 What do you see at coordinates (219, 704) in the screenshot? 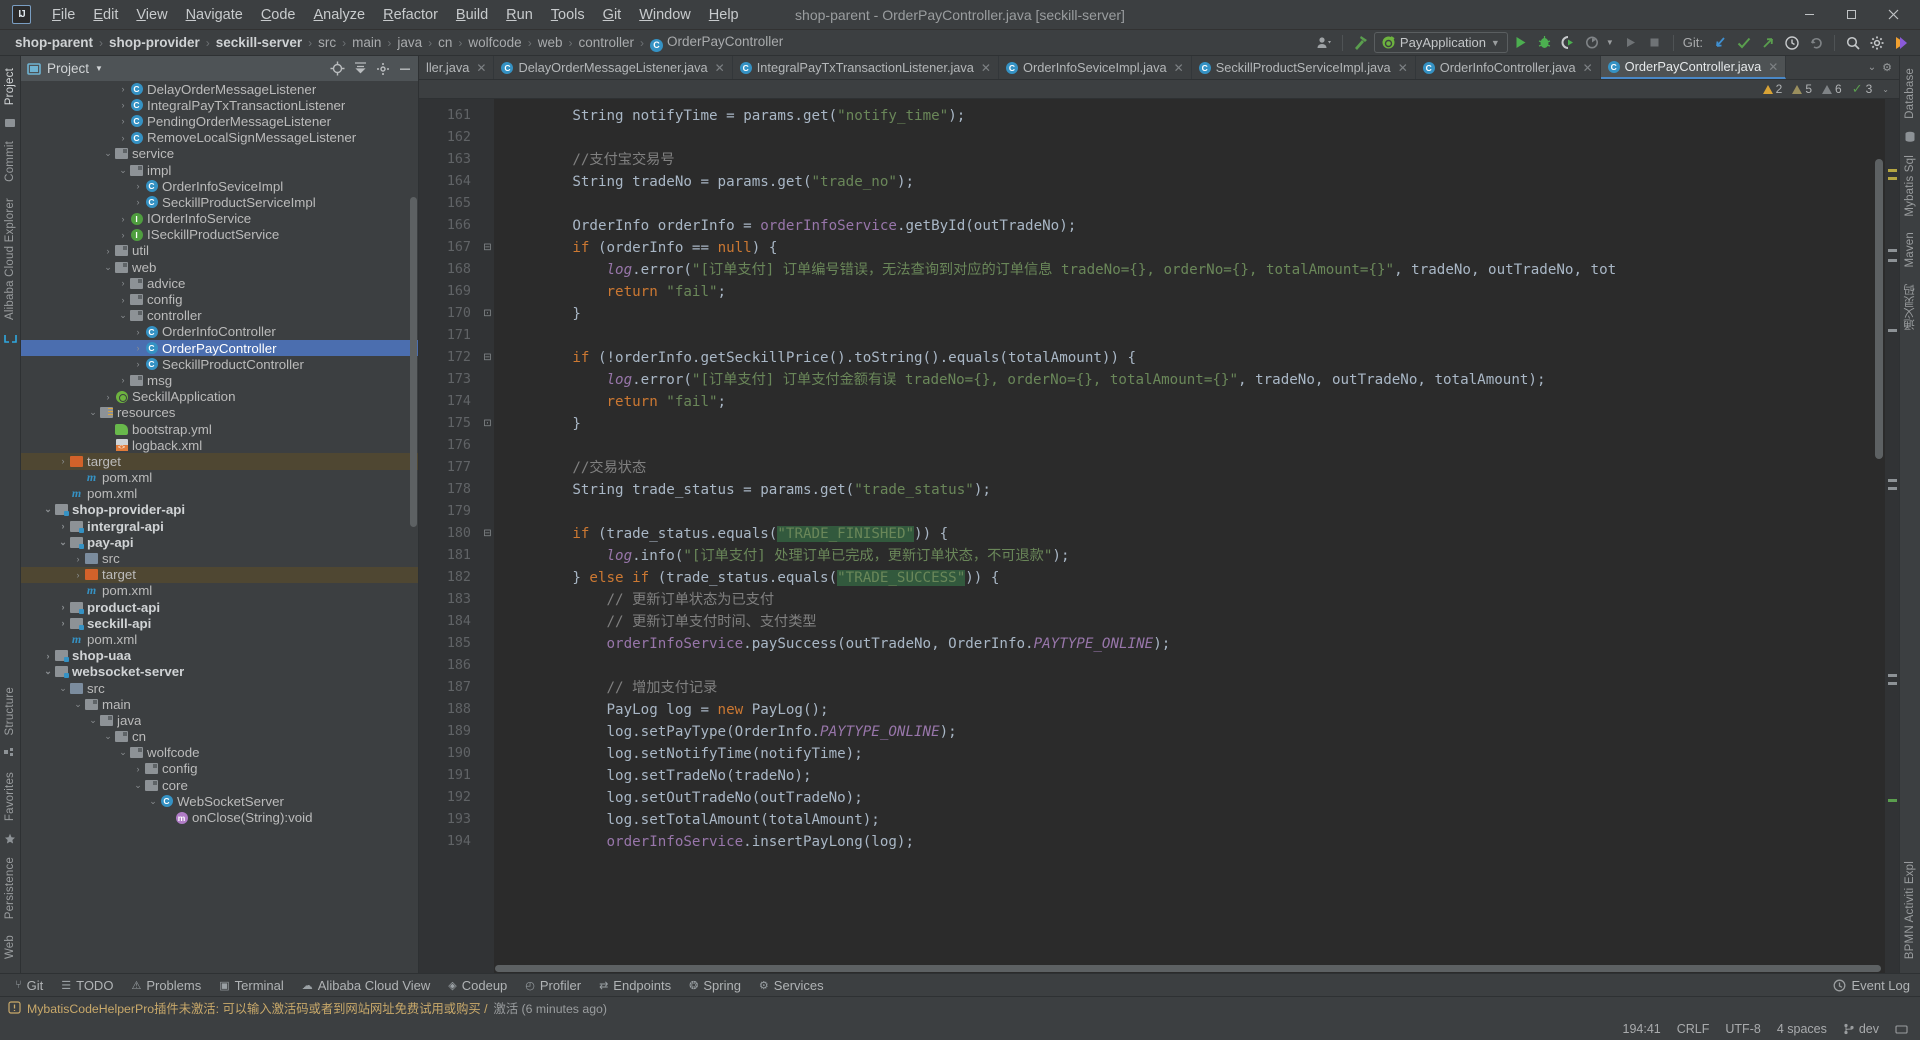
I see `tree-node-main: ⌄ main` at bounding box center [219, 704].